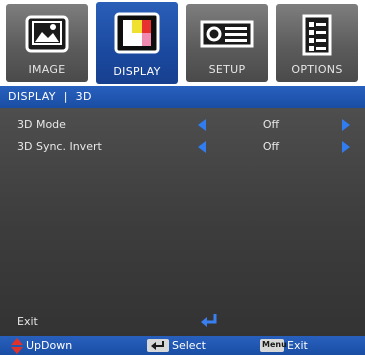 This screenshot has width=365, height=355. Describe the element at coordinates (189, 345) in the screenshot. I see `select-hint: Select` at that location.